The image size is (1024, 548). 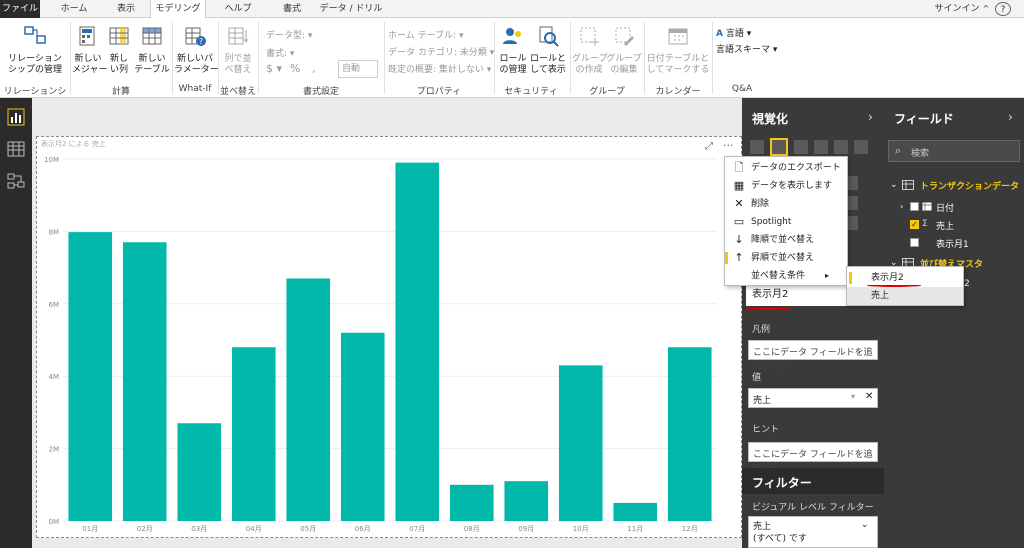 I want to click on tab-format: 書式, so click(x=292, y=9).